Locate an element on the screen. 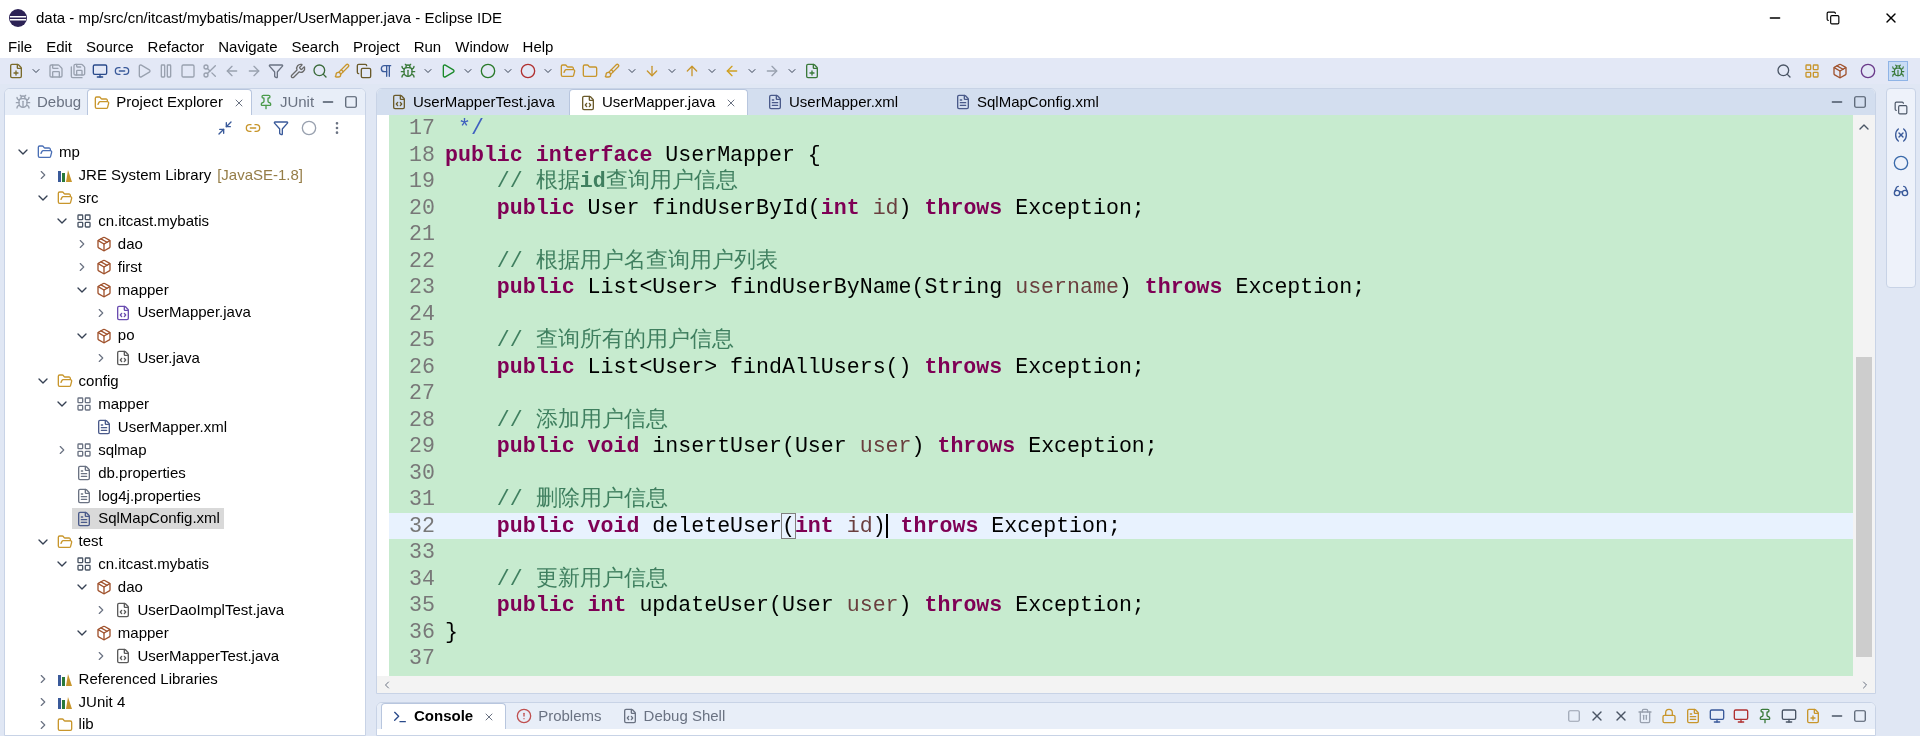 This screenshot has width=1920, height=736. tree-item-label: UserMapperTest.java is located at coordinates (208, 655).